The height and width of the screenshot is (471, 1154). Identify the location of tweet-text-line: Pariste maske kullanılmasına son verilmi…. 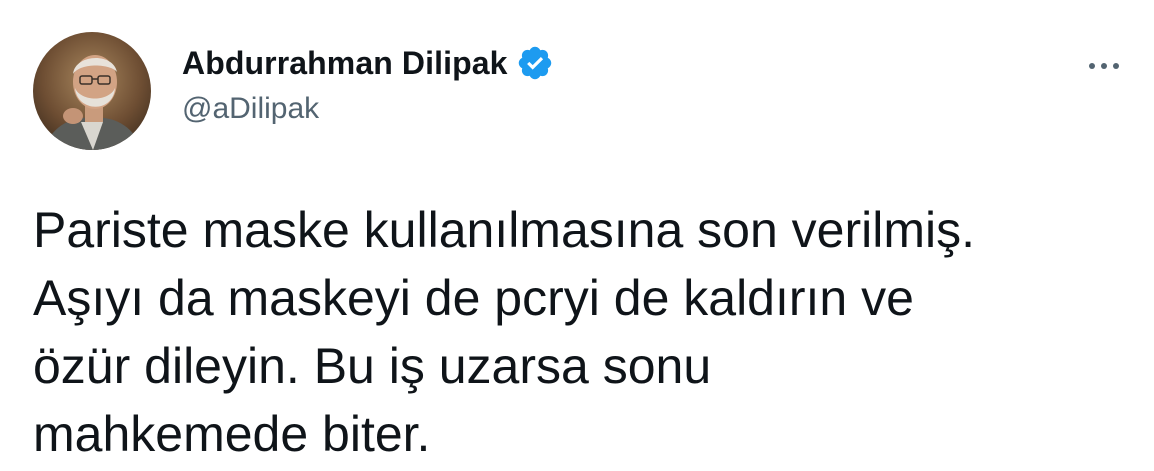
(504, 230).